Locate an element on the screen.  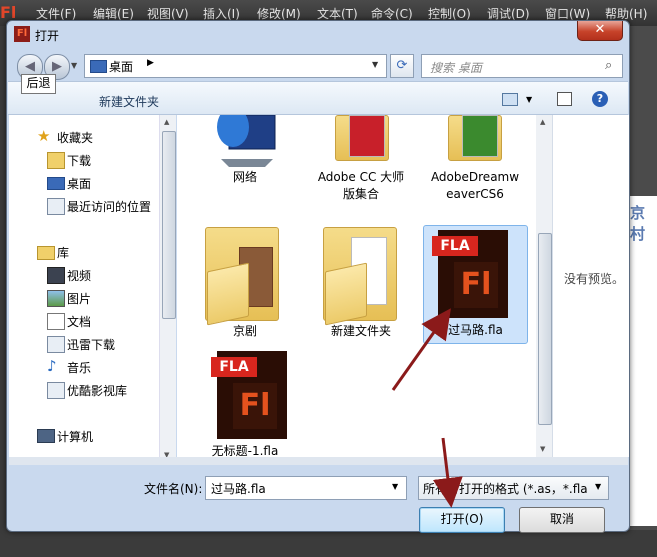
view-dropdown-icon: ▼ is located at coordinates (529, 99).